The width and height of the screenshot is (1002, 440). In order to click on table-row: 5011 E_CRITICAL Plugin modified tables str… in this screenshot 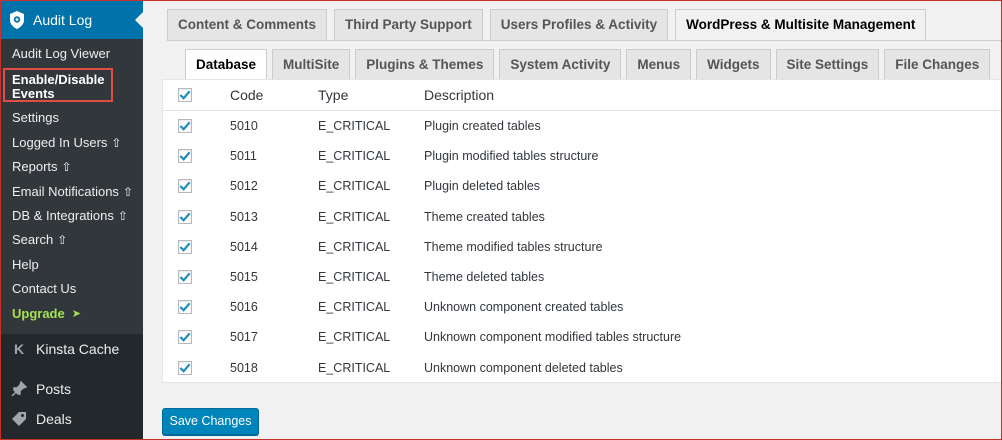, I will do `click(582, 156)`.